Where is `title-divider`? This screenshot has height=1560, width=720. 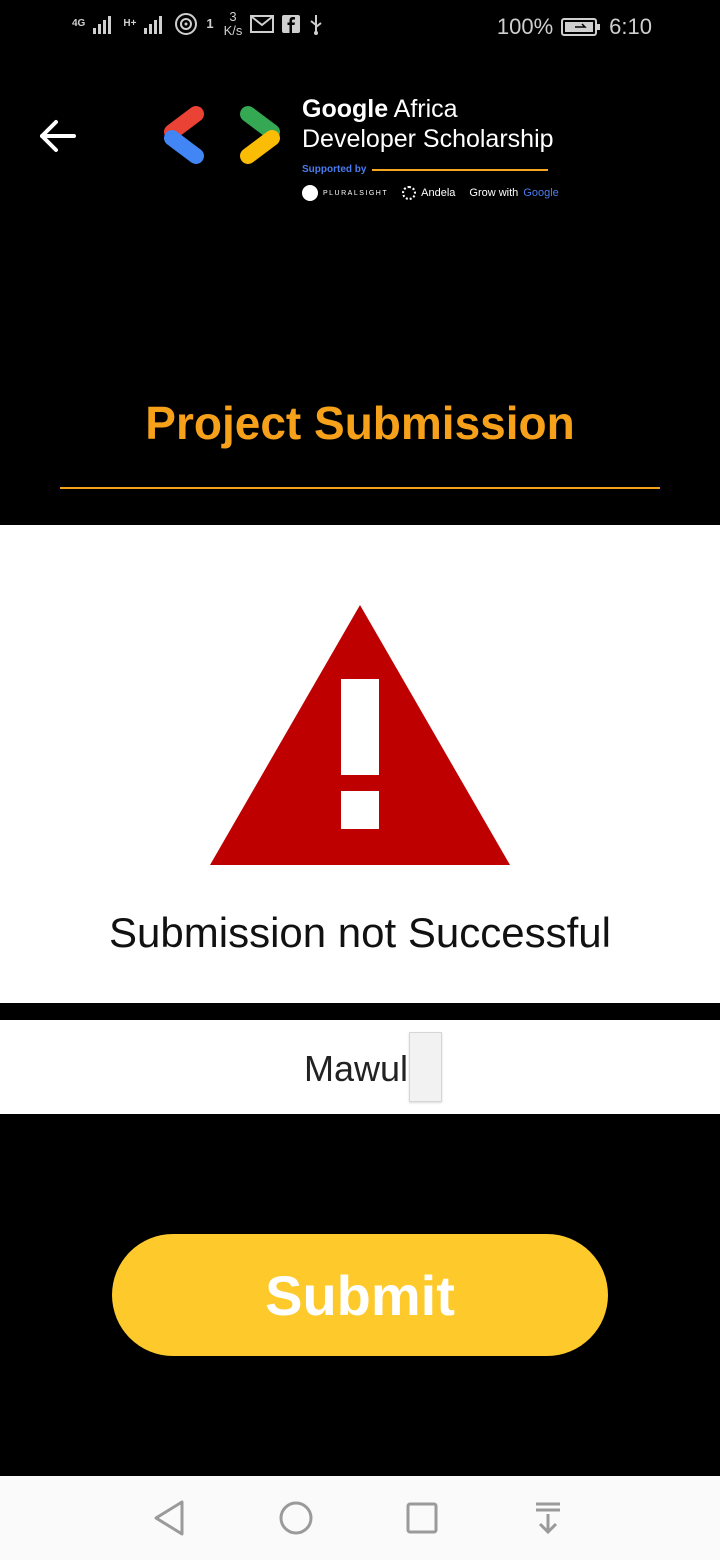
title-divider is located at coordinates (360, 488).